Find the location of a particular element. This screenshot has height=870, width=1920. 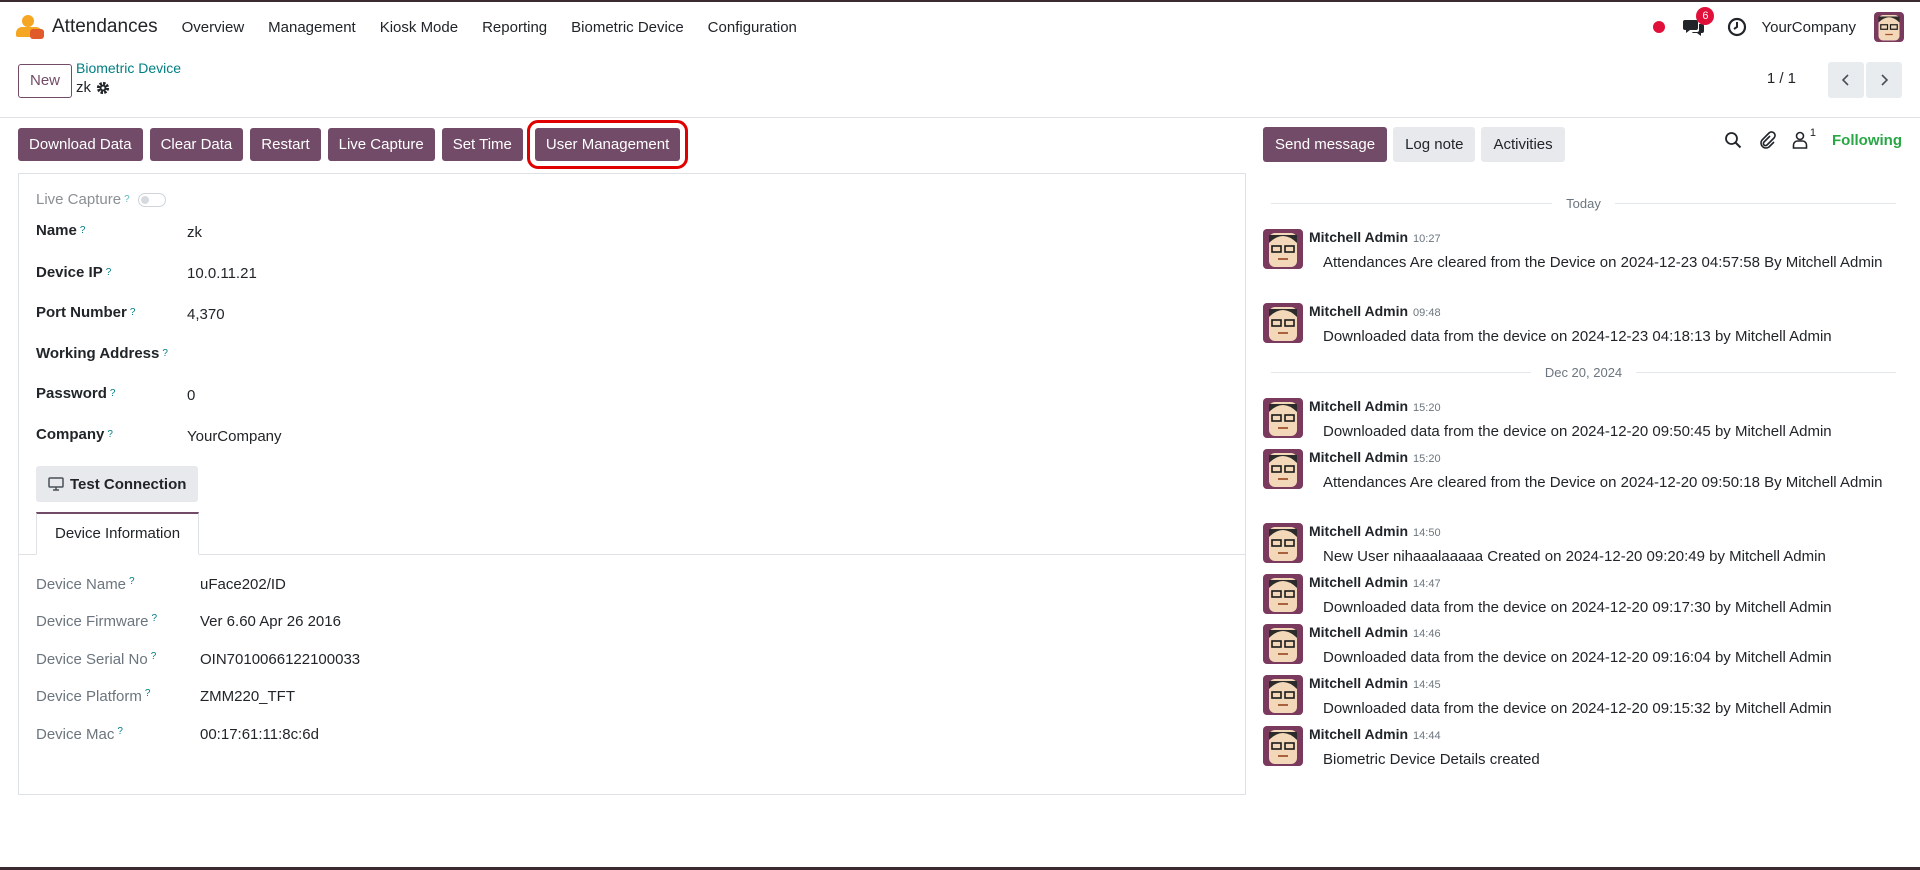

message-header: Mitchell Admin 14:50 is located at coordinates (1375, 531).